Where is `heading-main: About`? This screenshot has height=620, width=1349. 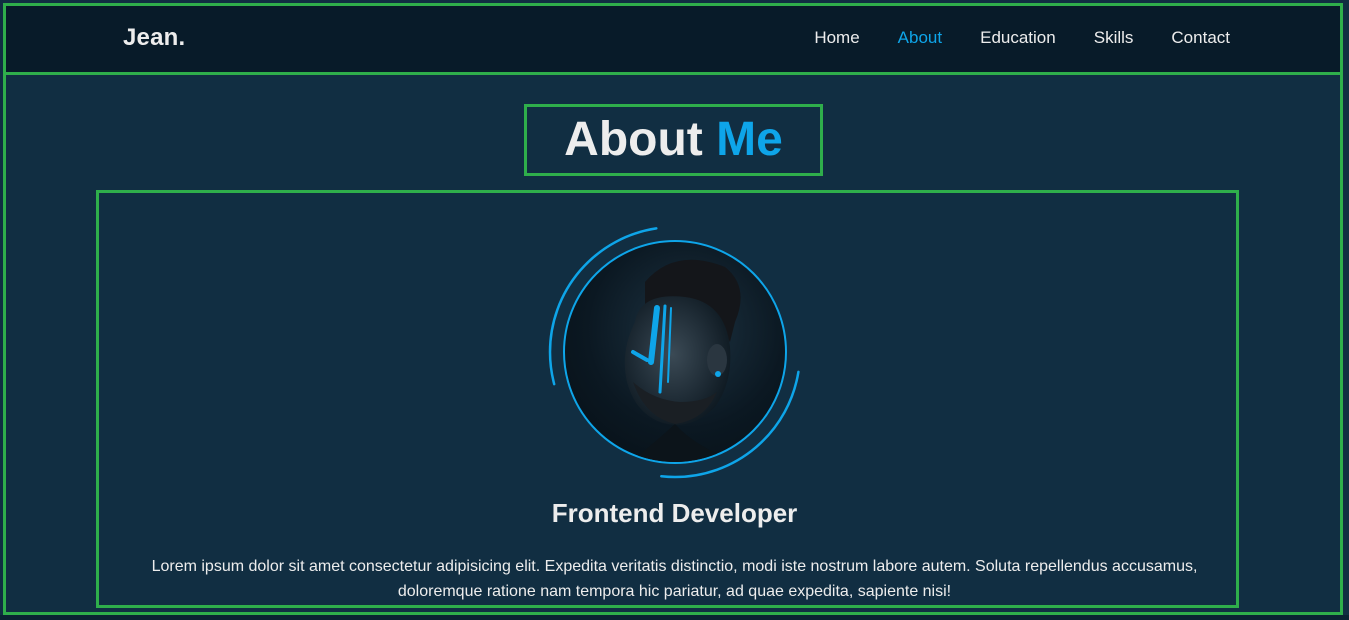
heading-main: About is located at coordinates (633, 139).